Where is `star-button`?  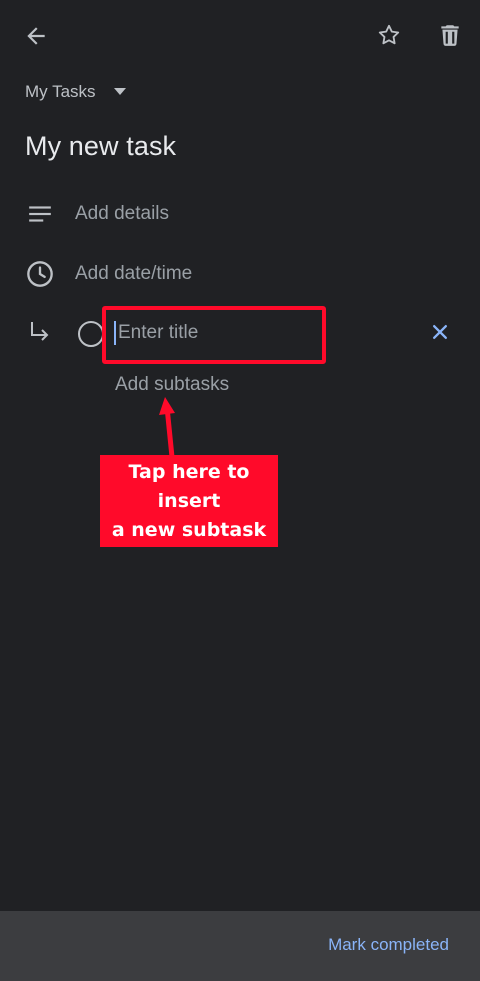
star-button is located at coordinates (389, 35).